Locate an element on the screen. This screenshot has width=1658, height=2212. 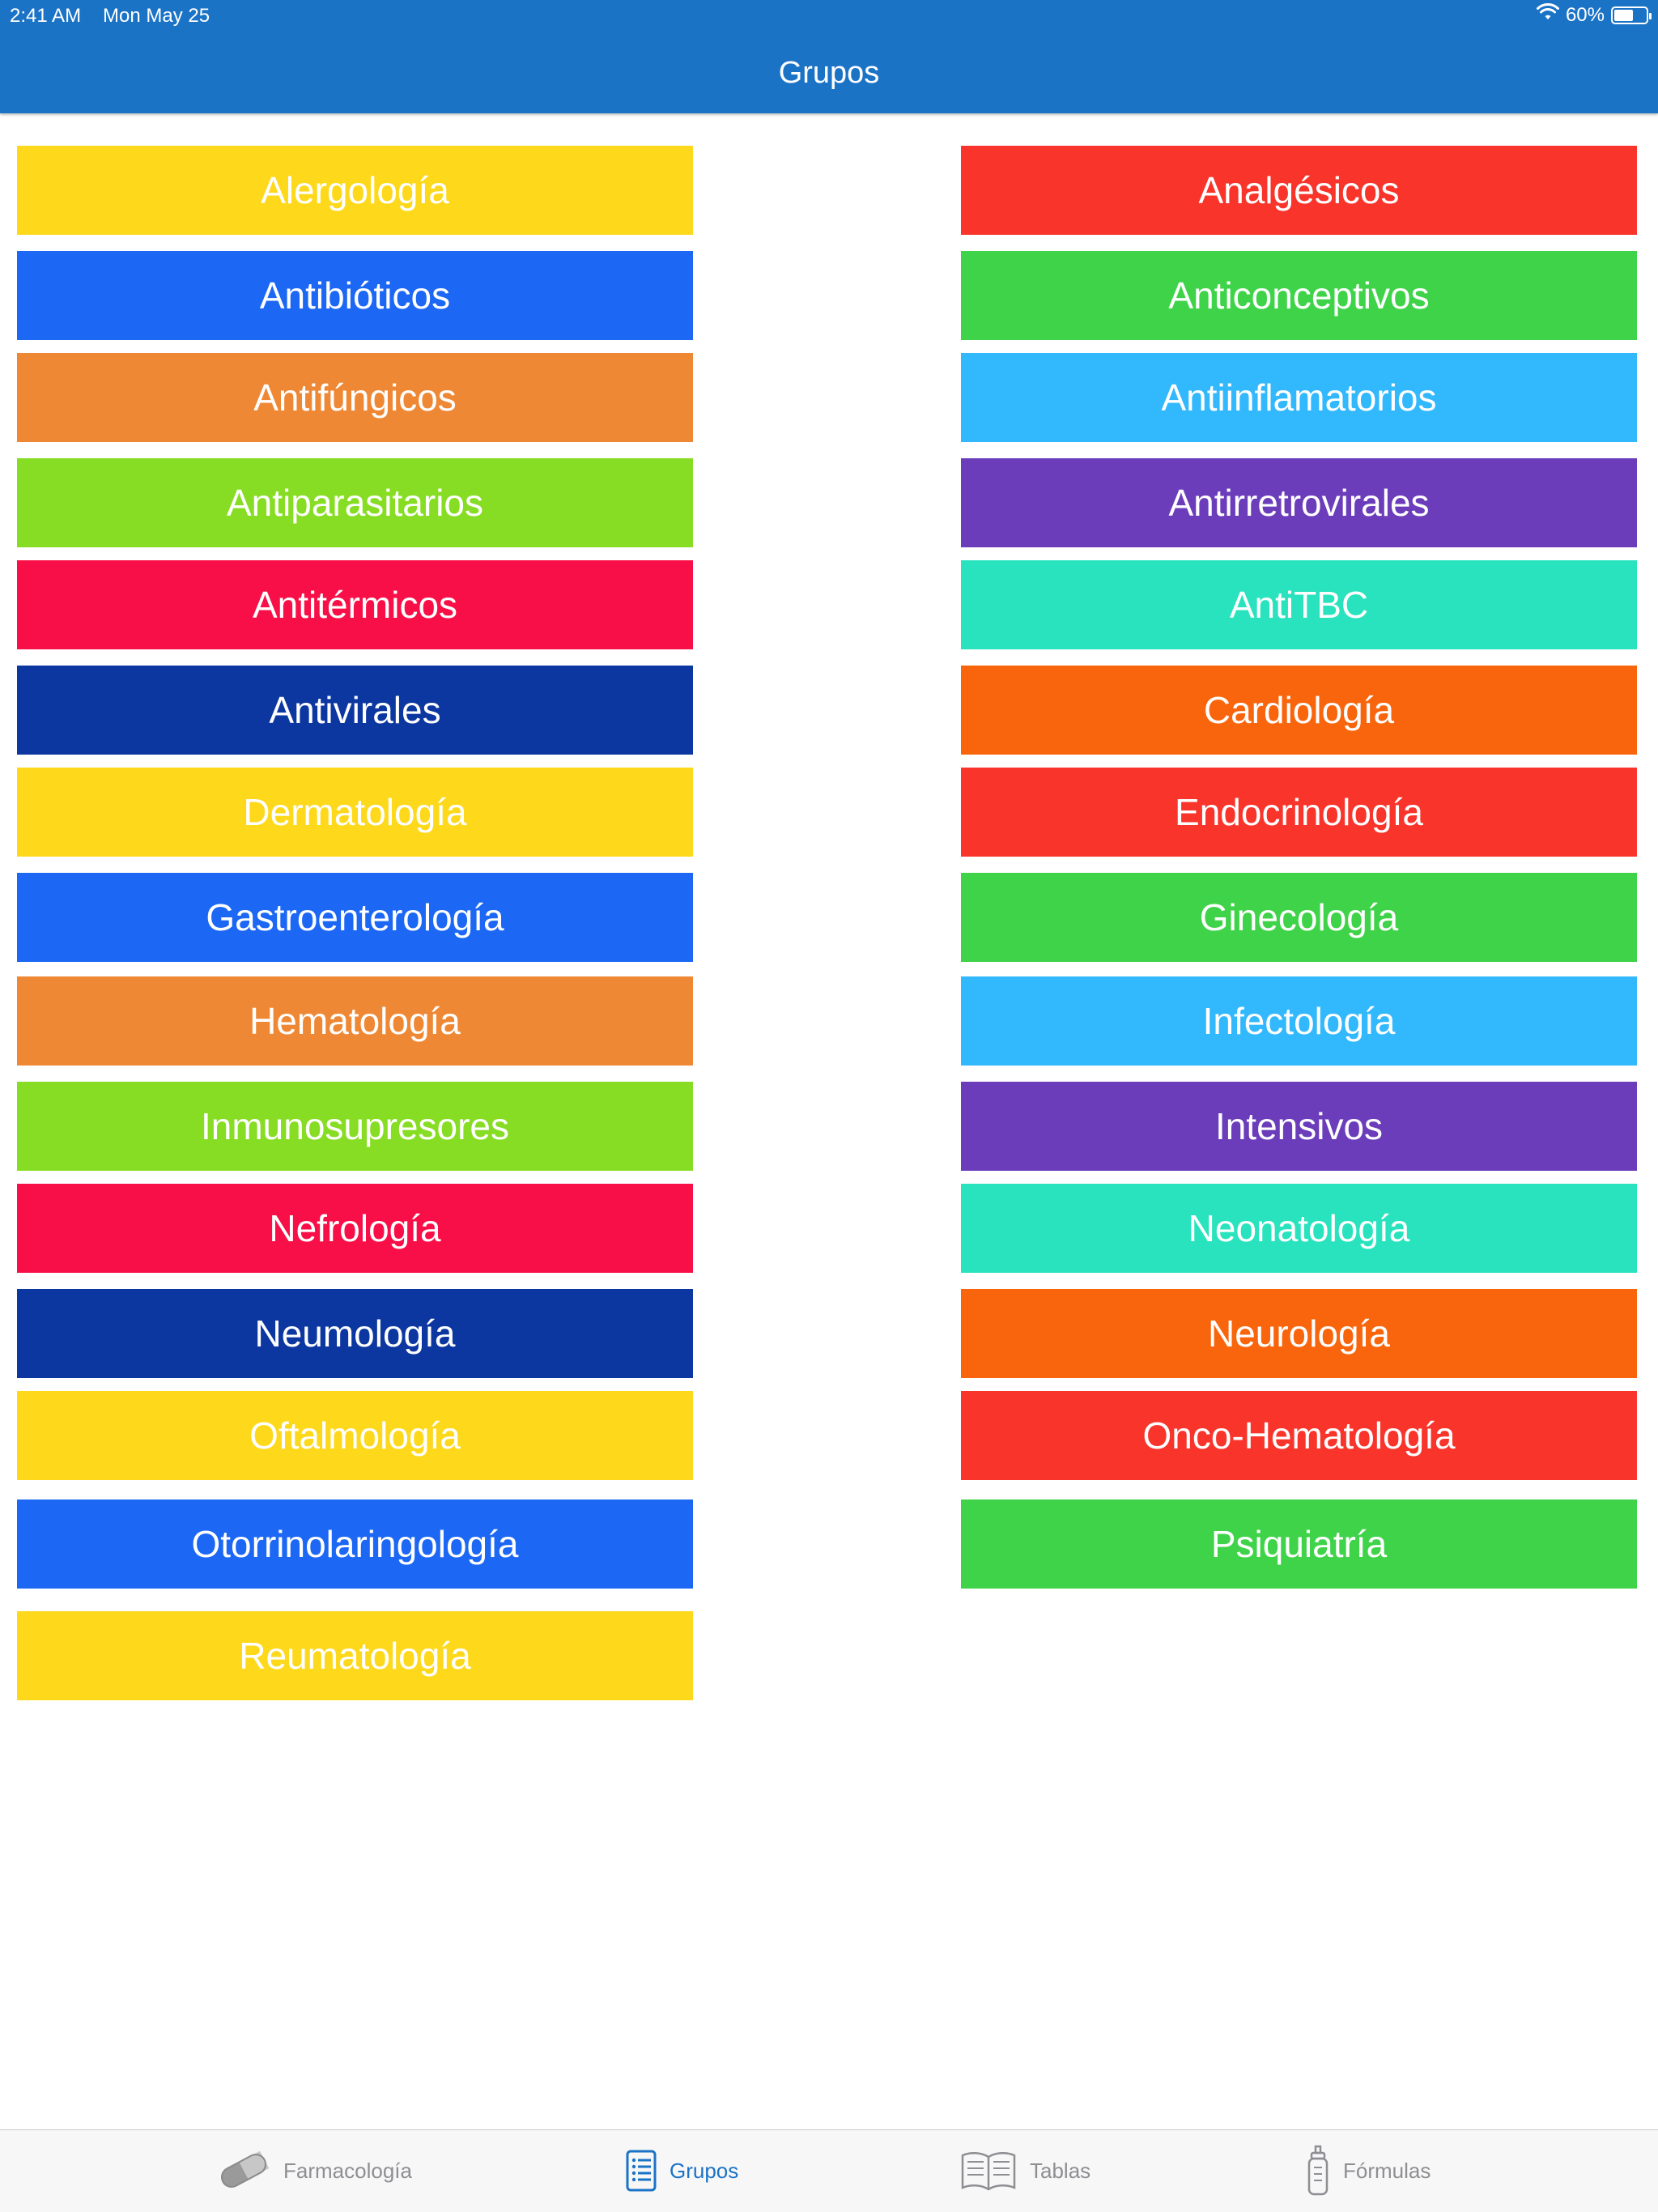
group-button-label: Inmunosupresores is located at coordinates (355, 1126).